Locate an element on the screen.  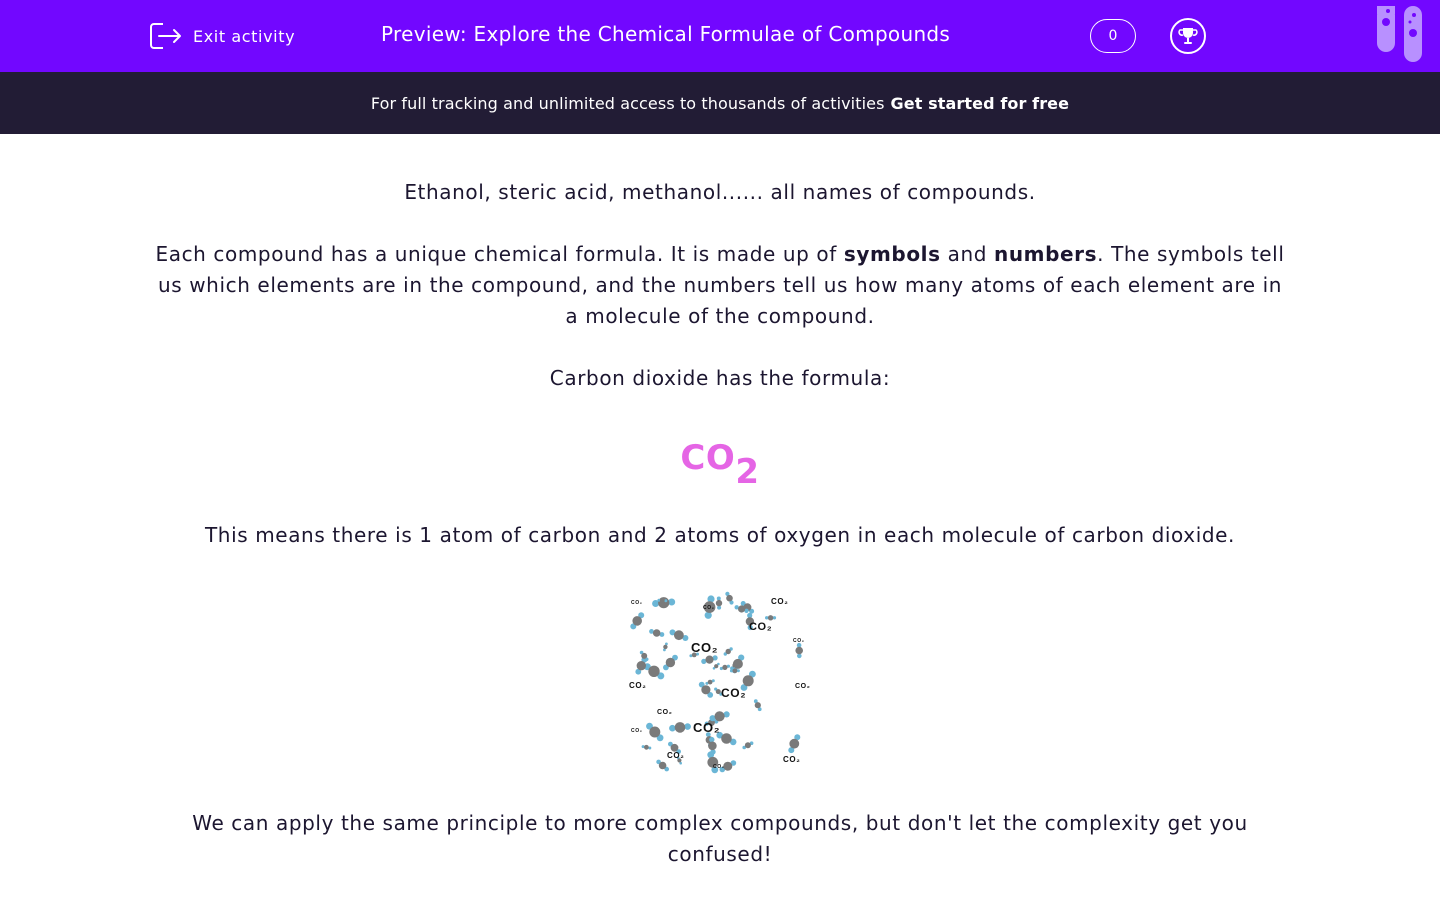
keyword-numbers: numbers is located at coordinates (1045, 254).